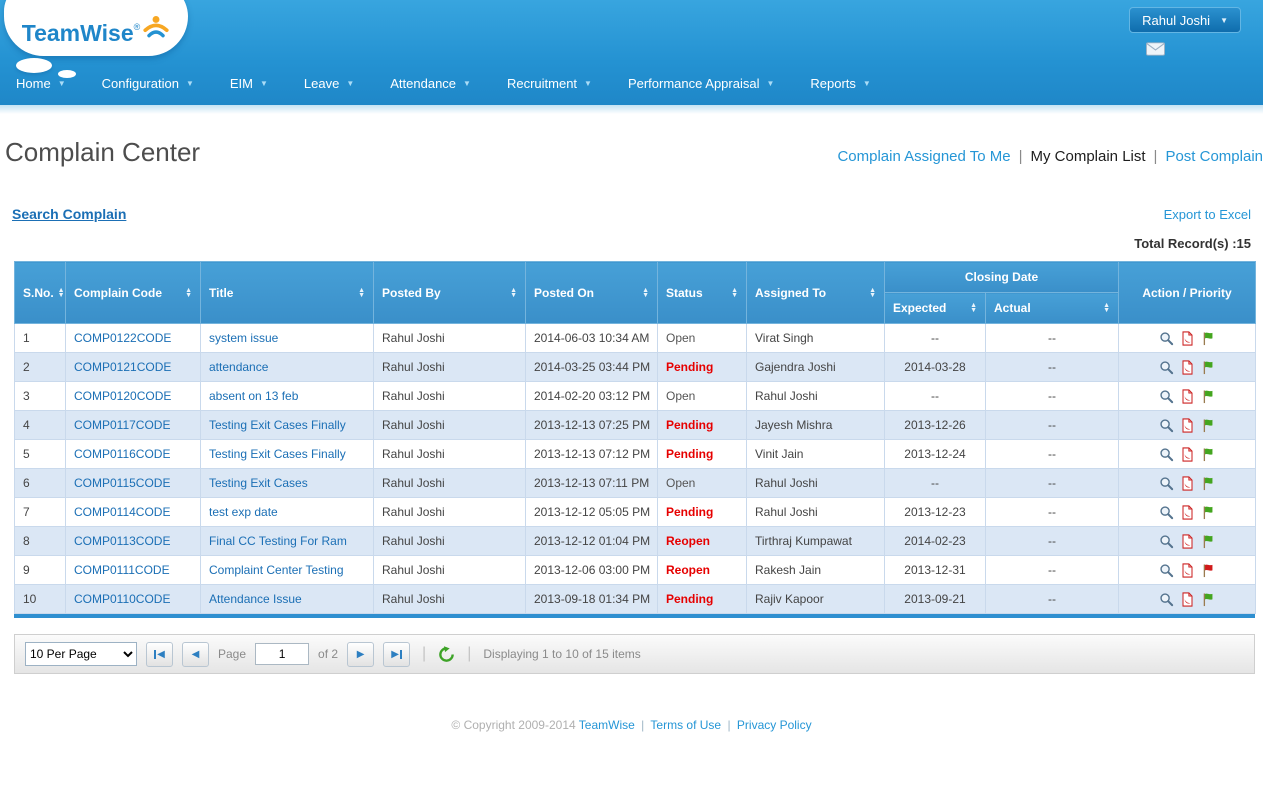 This screenshot has height=791, width=1263. Describe the element at coordinates (278, 541) in the screenshot. I see `complain-title-link: Final CC Testing For Ram` at that location.